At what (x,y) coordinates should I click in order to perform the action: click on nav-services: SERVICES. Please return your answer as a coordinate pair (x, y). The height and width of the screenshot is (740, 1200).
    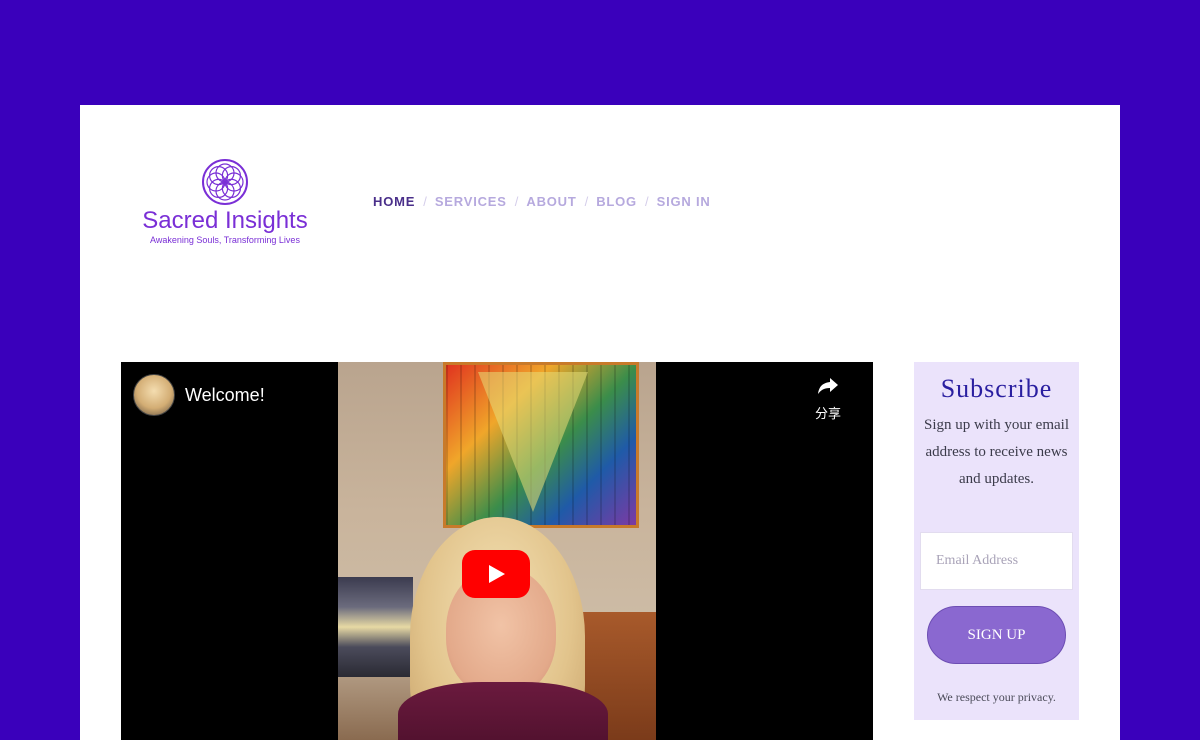
    Looking at the image, I should click on (471, 201).